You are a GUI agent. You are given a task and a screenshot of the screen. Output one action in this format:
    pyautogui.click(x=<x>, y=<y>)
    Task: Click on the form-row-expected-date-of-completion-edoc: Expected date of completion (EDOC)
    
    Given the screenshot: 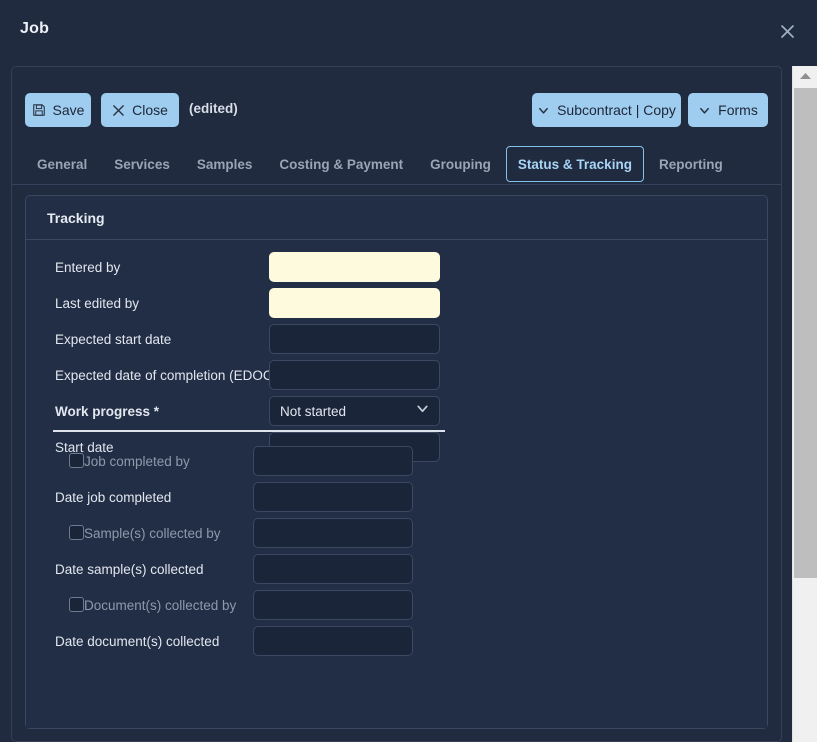 What is the action you would take?
    pyautogui.click(x=166, y=375)
    